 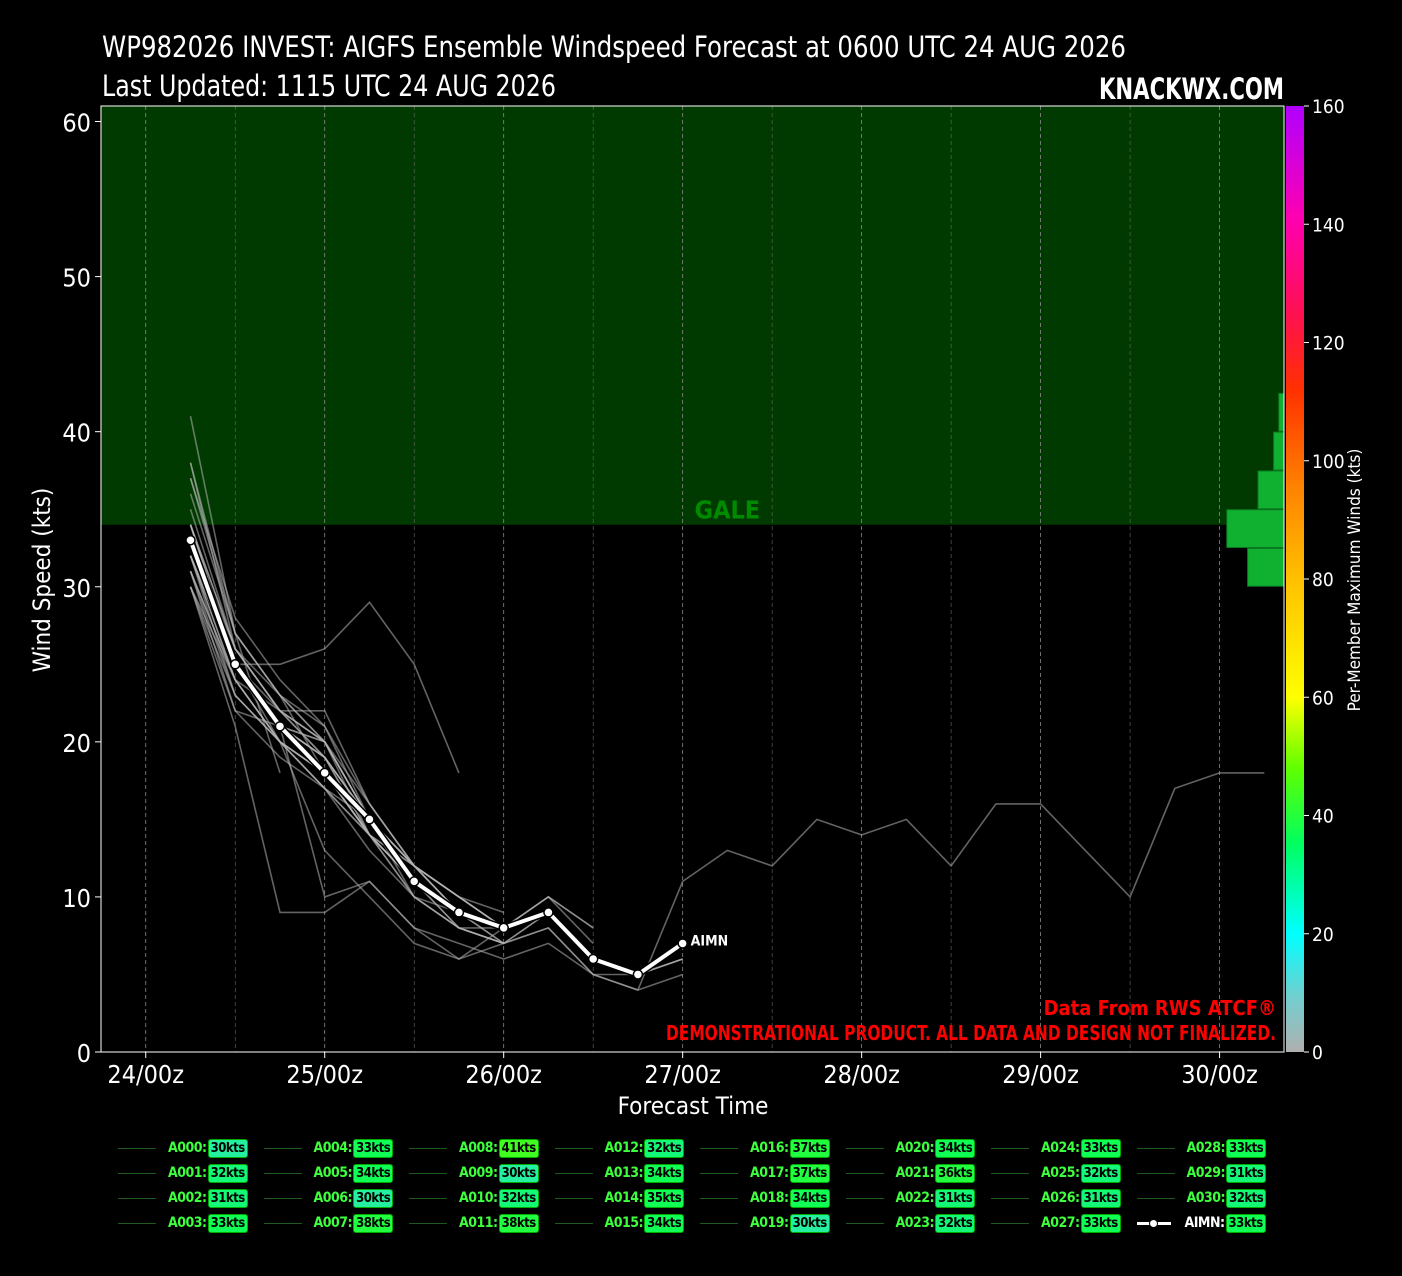 I want to click on x-tick-label: 24/00z, so click(x=145, y=1074).